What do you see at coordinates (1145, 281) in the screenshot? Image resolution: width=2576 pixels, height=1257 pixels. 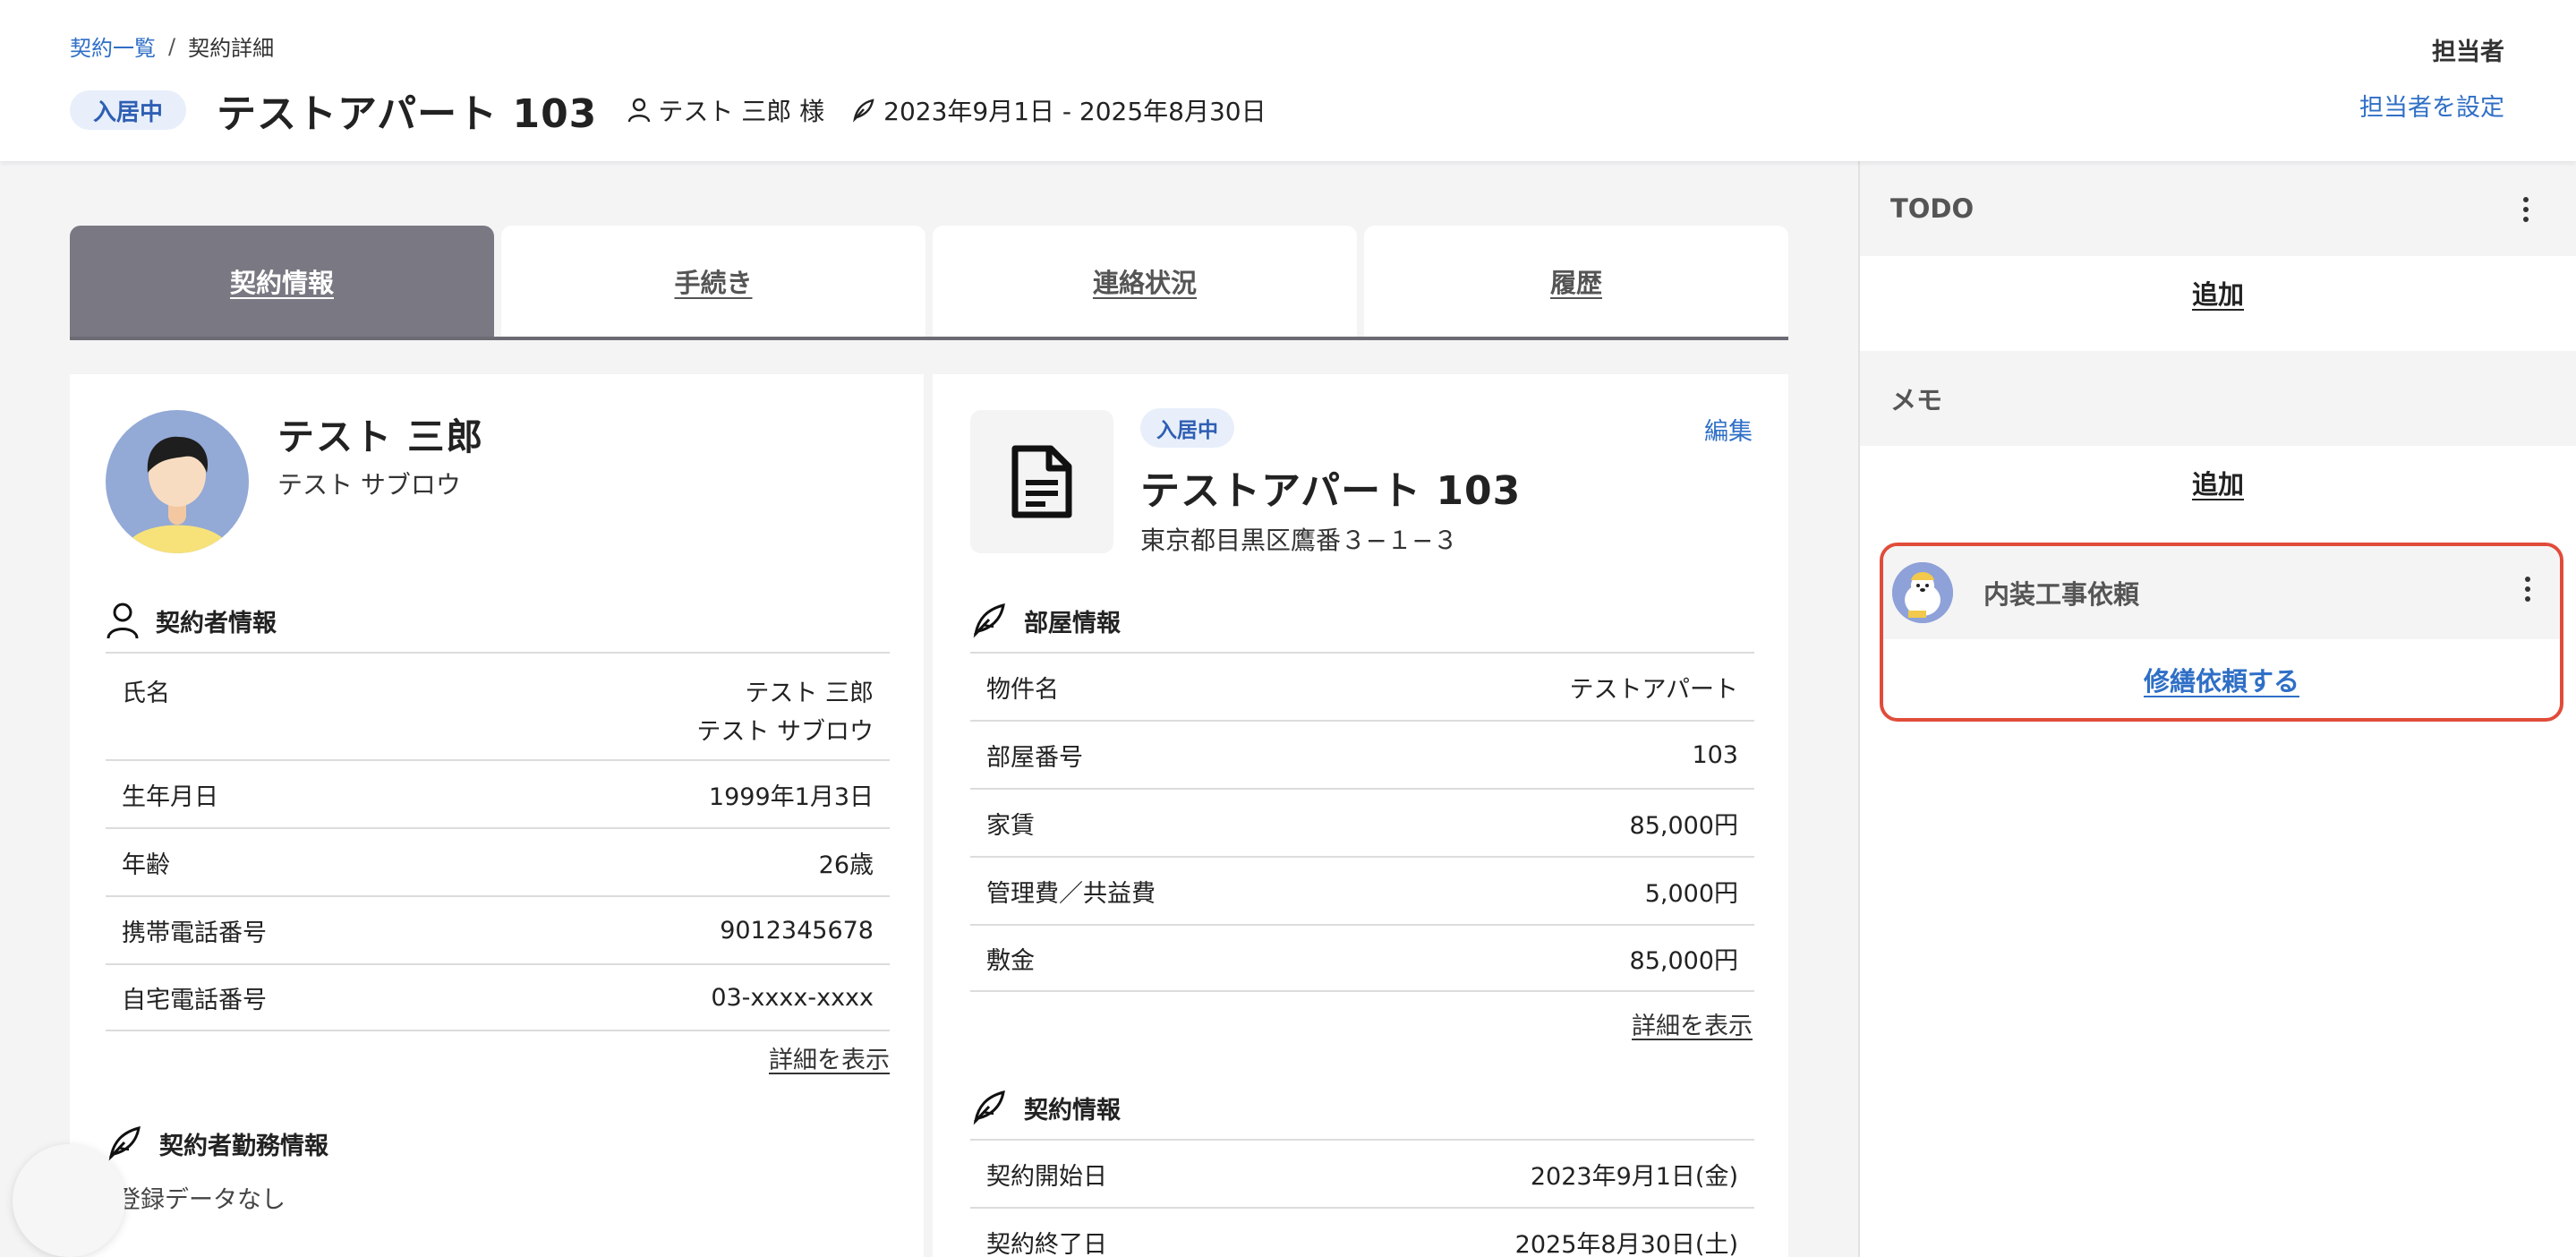 I see `tab-contact-status: 連絡状況` at bounding box center [1145, 281].